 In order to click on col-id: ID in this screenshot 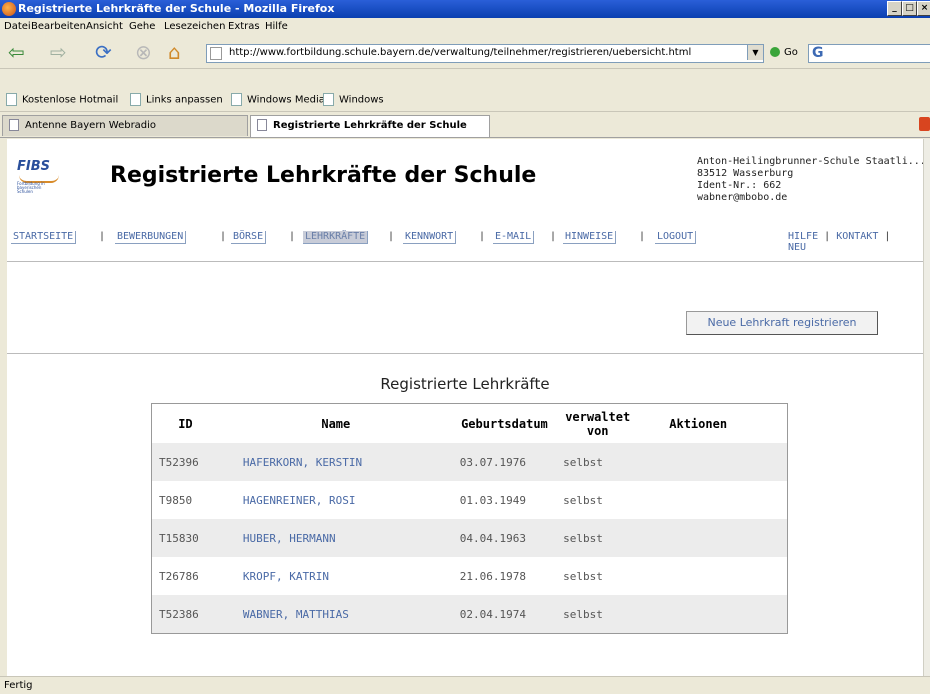, I will do `click(185, 423)`.